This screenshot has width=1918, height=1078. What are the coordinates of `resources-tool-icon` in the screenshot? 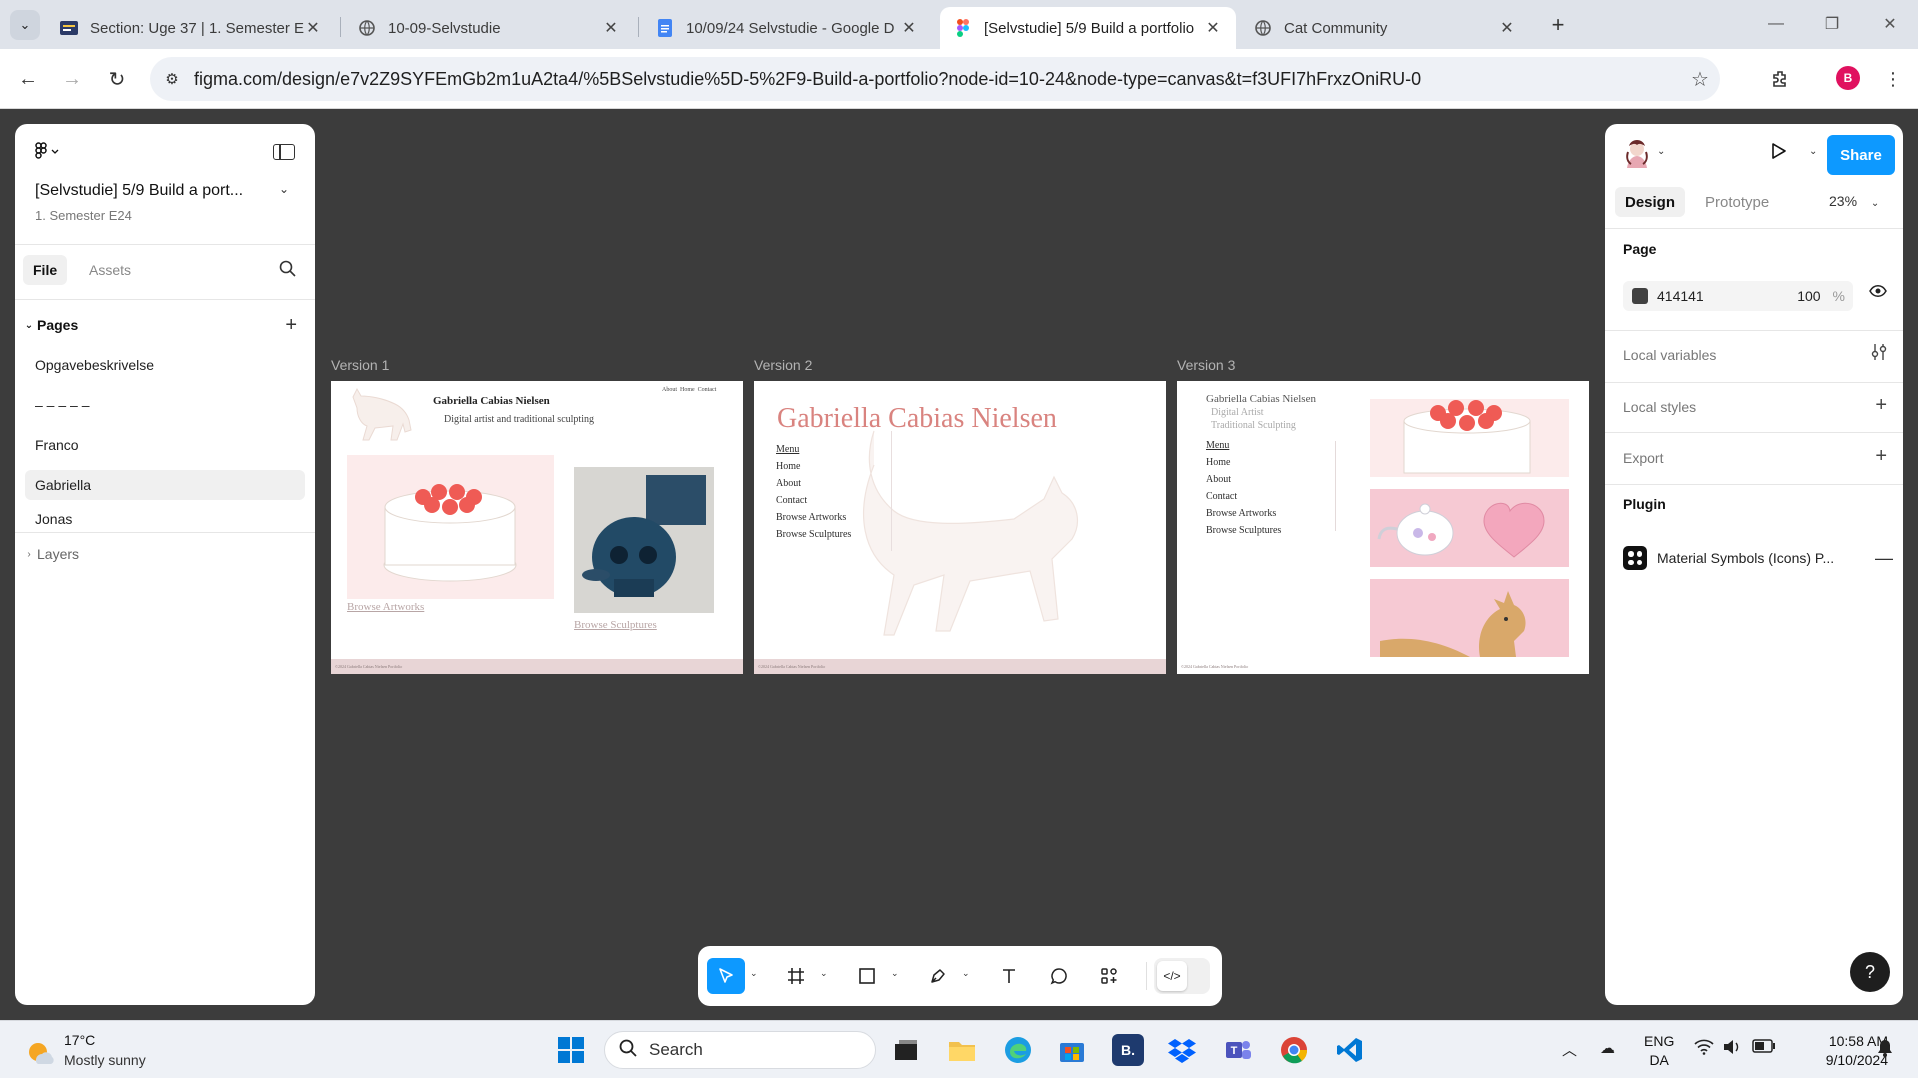 It's located at (1109, 976).